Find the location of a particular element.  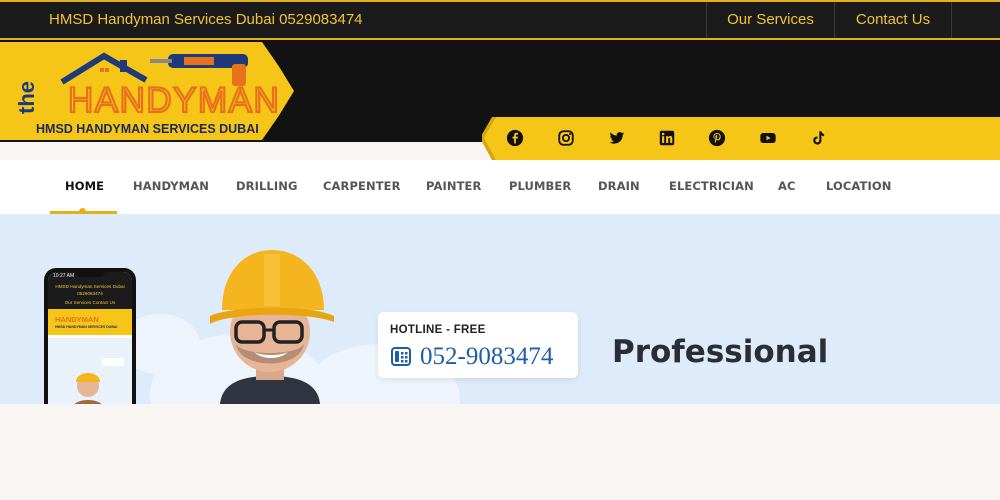

hotline-number: 052-9083474 is located at coordinates (486, 357).